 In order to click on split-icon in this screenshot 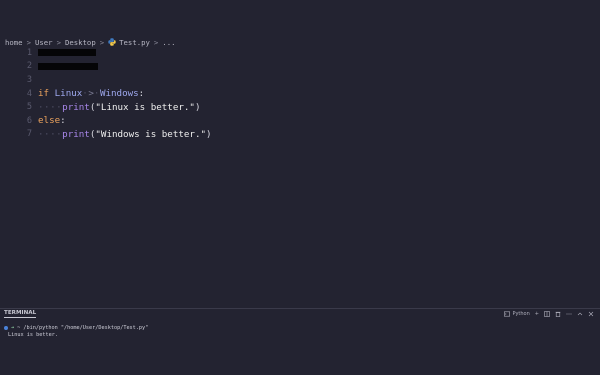, I will do `click(547, 314)`.